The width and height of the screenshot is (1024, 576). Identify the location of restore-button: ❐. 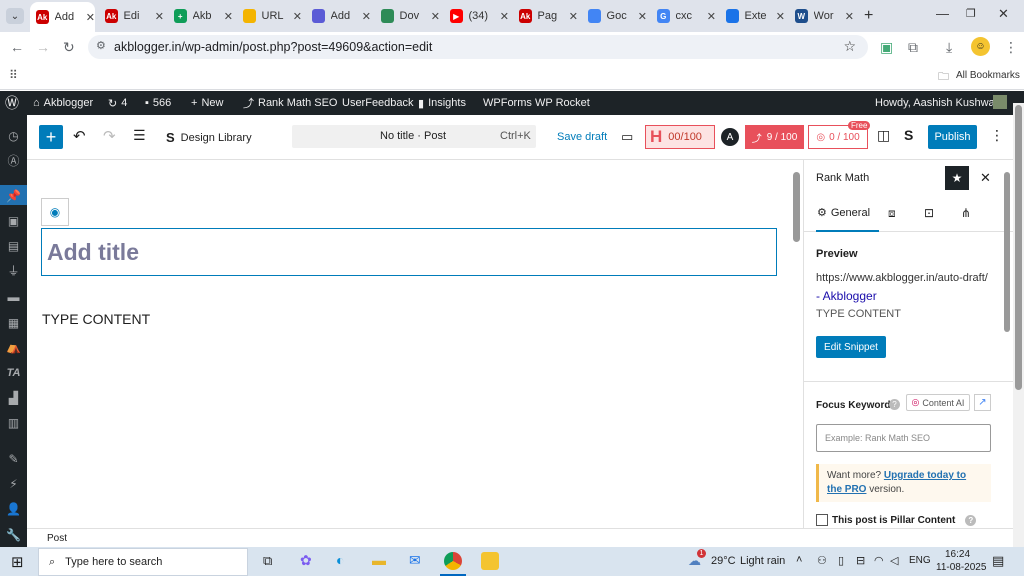
(971, 13).